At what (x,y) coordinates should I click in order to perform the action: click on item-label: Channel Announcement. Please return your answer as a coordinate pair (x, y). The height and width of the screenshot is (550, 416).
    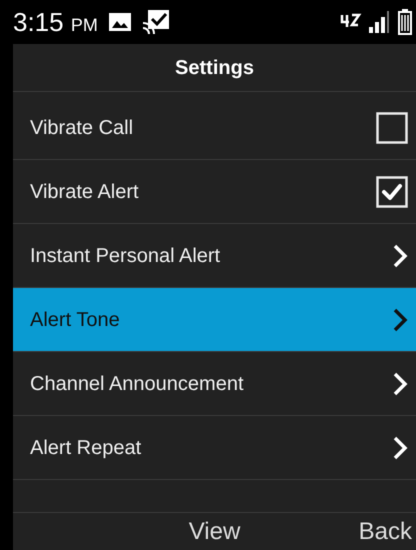
    Looking at the image, I should click on (137, 384).